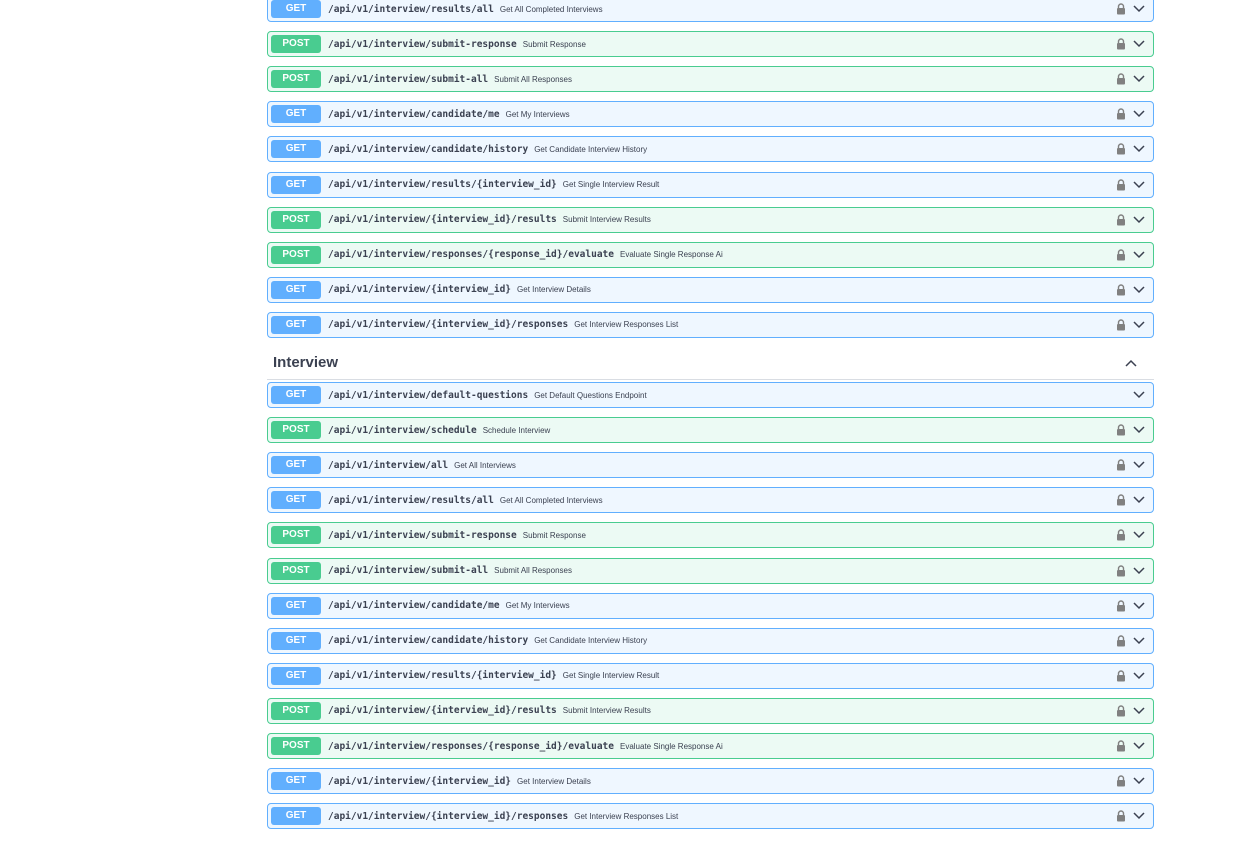 The height and width of the screenshot is (841, 1260). What do you see at coordinates (626, 325) in the screenshot?
I see `operation-summary: Get Interview Responses List` at bounding box center [626, 325].